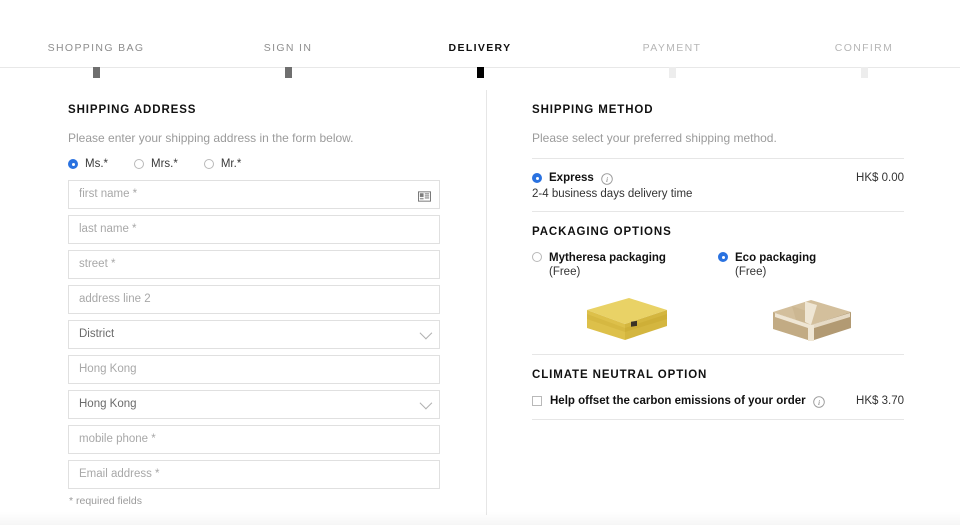 The width and height of the screenshot is (960, 525). Describe the element at coordinates (672, 60) in the screenshot. I see `stepper-step-payment: PAYMENT` at that location.